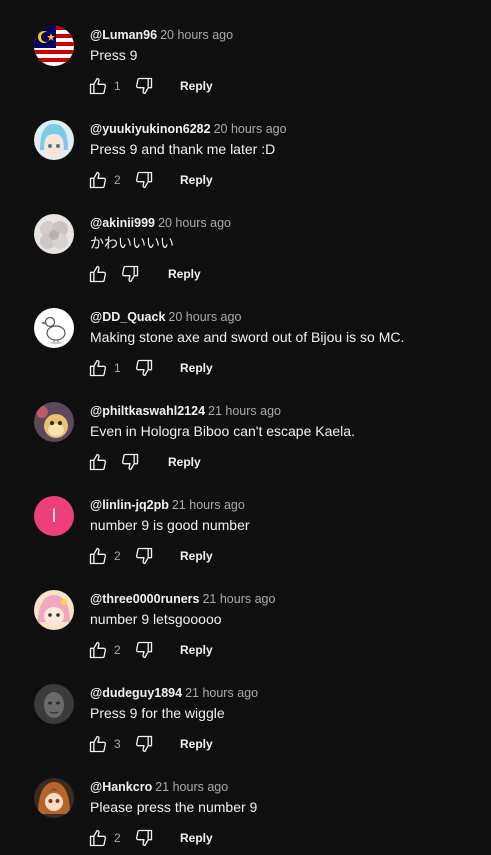  I want to click on comment-header: @yuukiyukinon6282 20 hours ago, so click(188, 129).